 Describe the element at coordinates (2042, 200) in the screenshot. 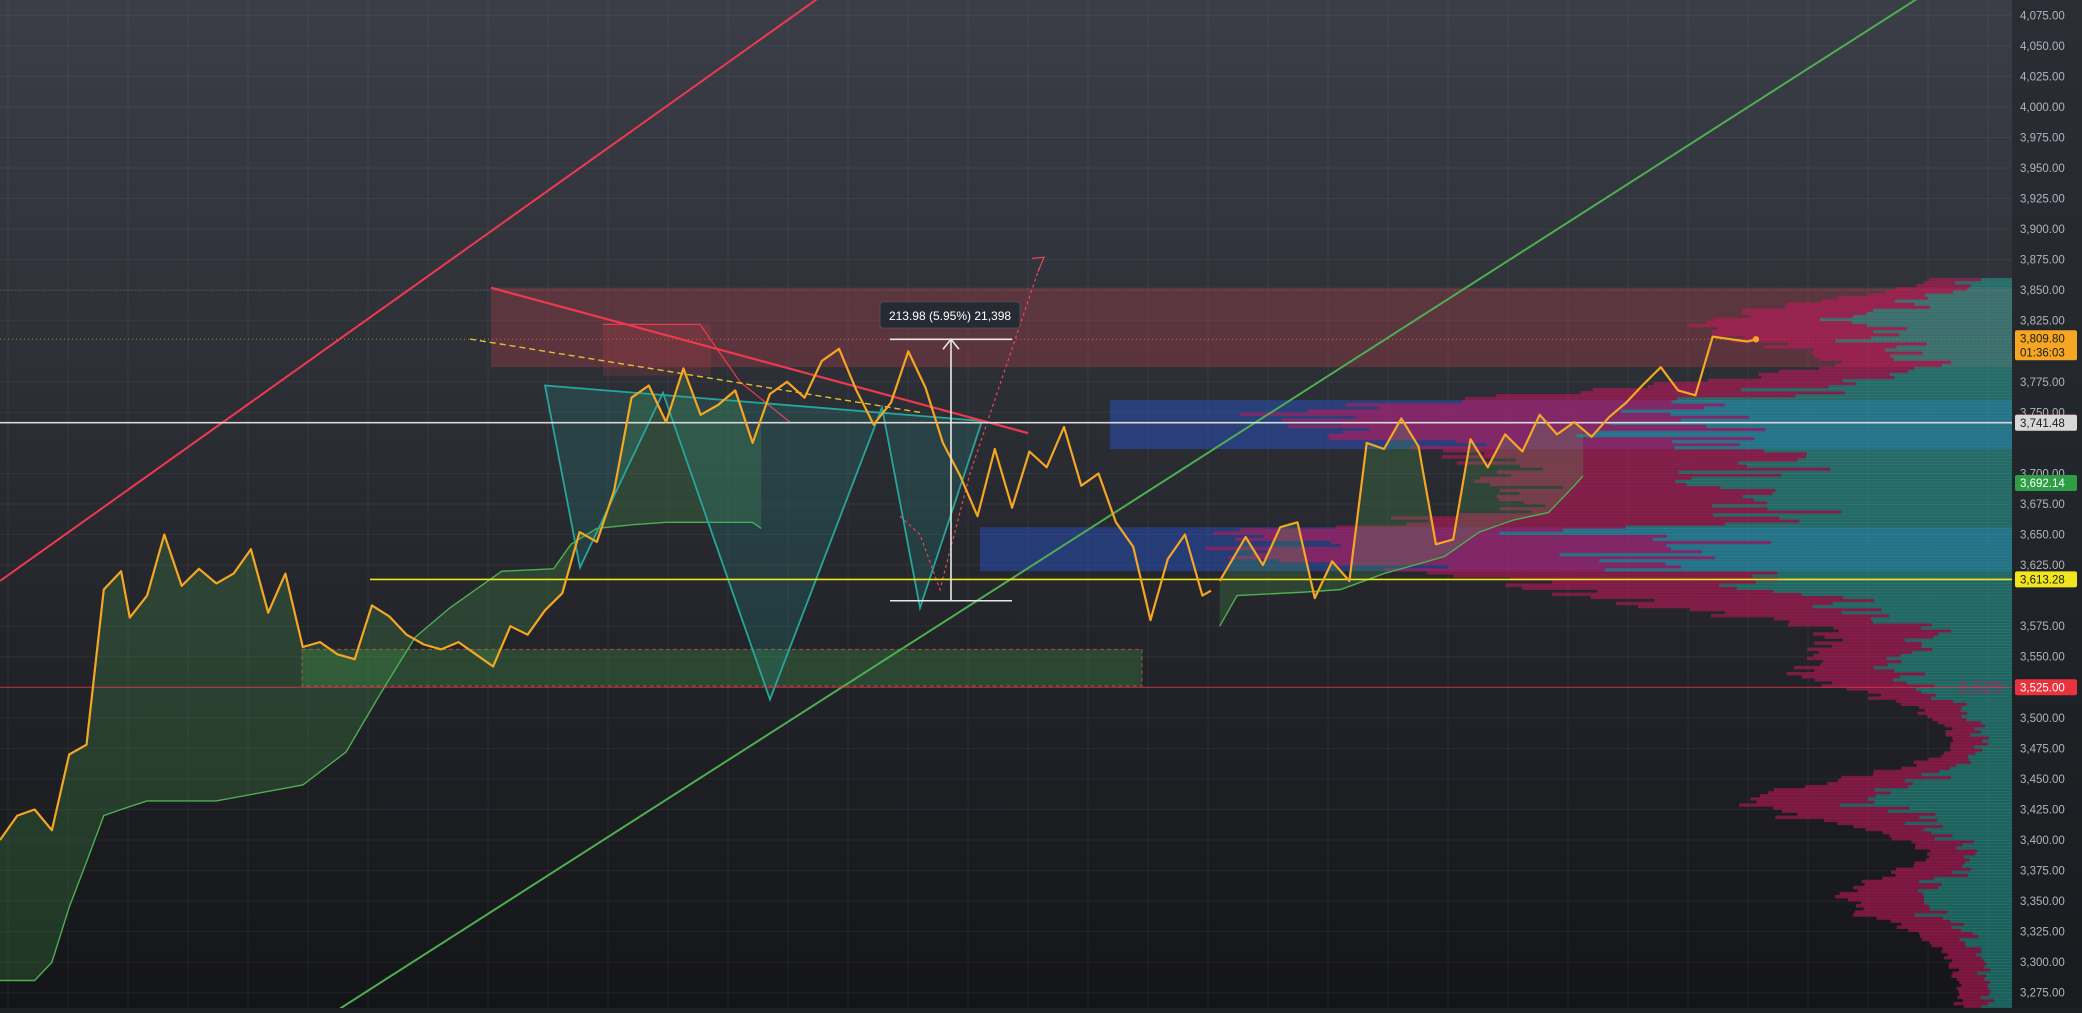

I see `y-tick-label: 3,925.00` at that location.